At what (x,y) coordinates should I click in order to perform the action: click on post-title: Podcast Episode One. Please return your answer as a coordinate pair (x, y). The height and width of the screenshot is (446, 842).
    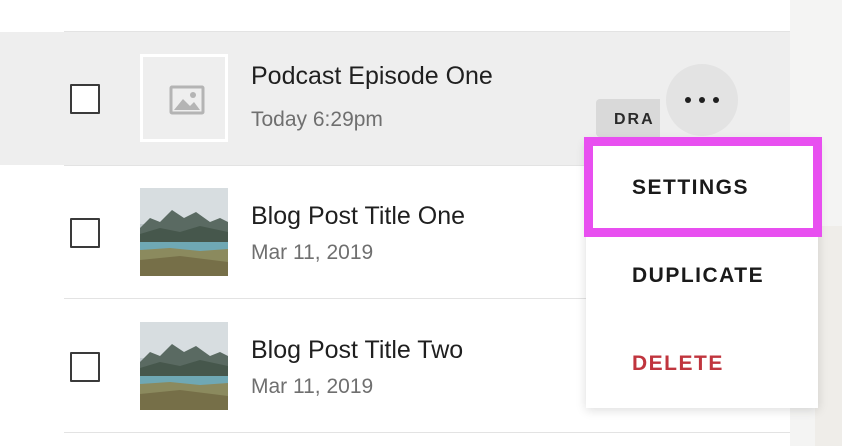
    Looking at the image, I should click on (372, 76).